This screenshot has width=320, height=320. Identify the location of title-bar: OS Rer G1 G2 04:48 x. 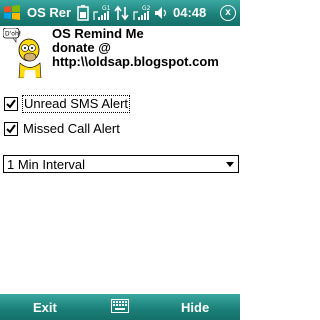
(120, 13).